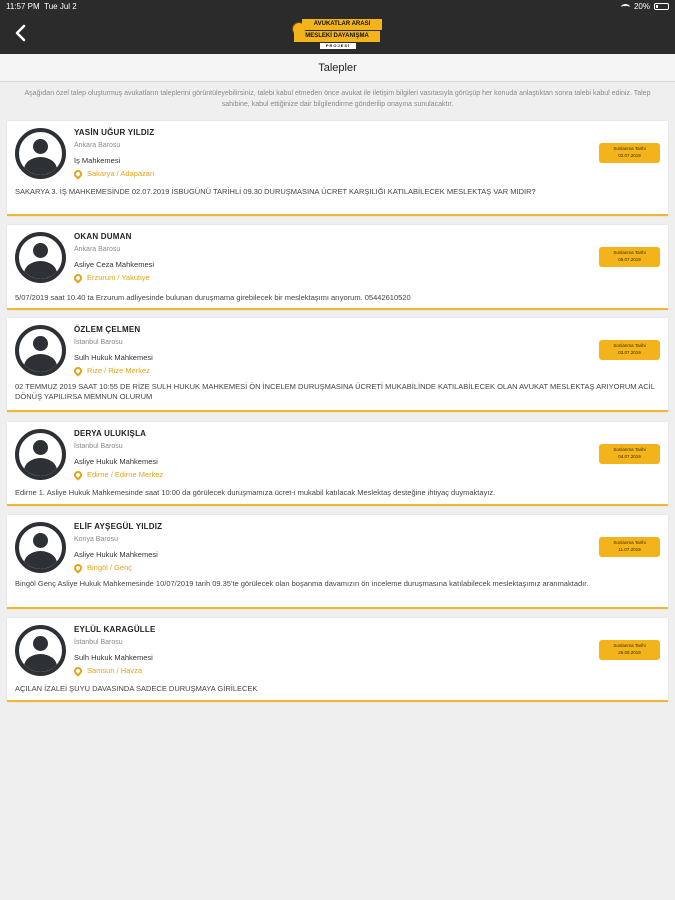 The width and height of the screenshot is (675, 900). I want to click on lawyer-name: YASİN UĞUR YILDIZ, so click(114, 132).